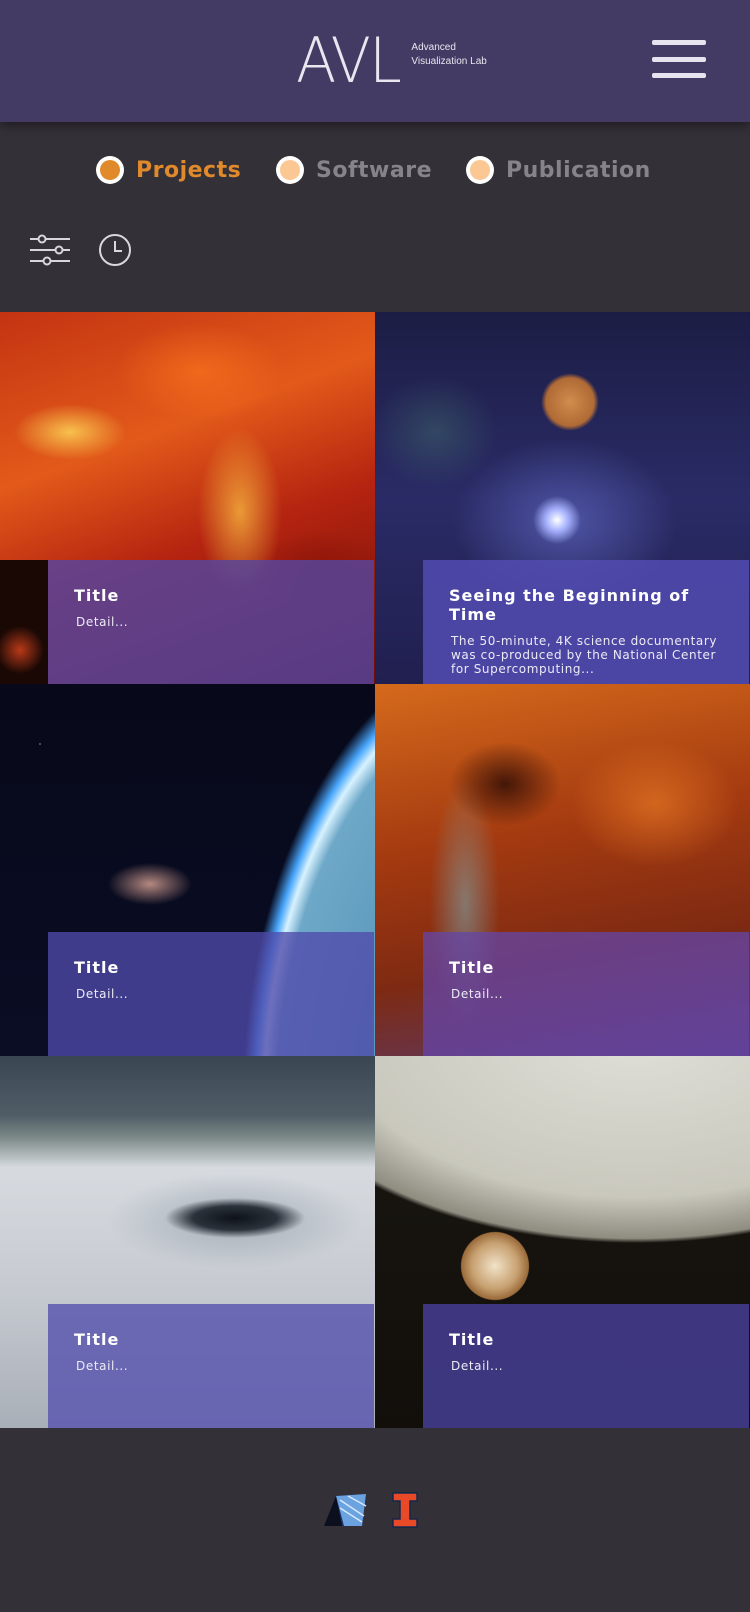  I want to click on tab-label: Projects, so click(189, 170).